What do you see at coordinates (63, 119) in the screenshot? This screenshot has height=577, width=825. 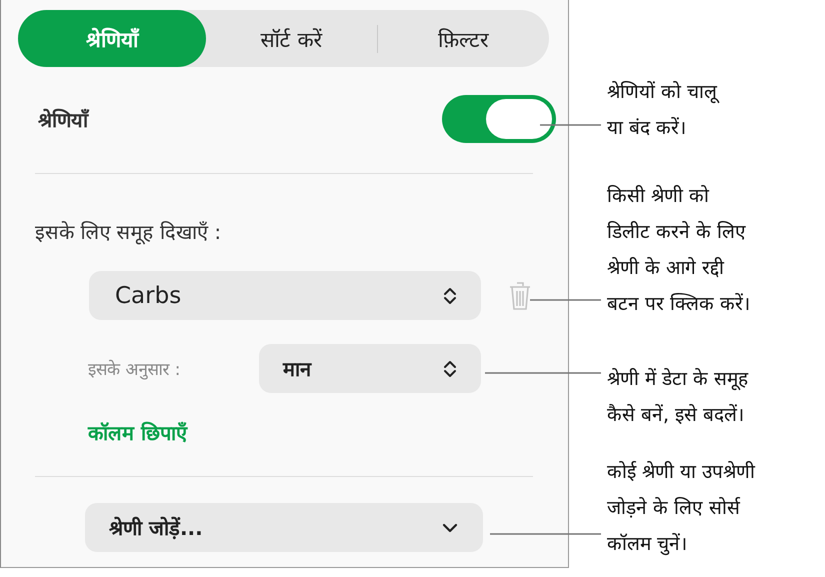 I see `toggle-label: श्रेणियाँ` at bounding box center [63, 119].